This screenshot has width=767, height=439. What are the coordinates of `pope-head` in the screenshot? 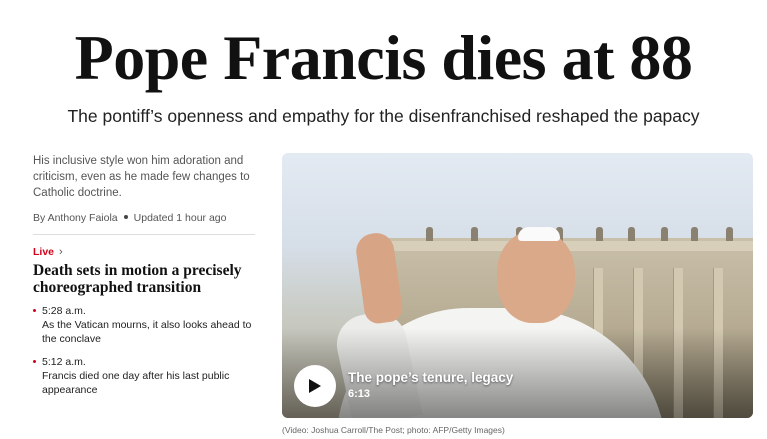 It's located at (536, 277).